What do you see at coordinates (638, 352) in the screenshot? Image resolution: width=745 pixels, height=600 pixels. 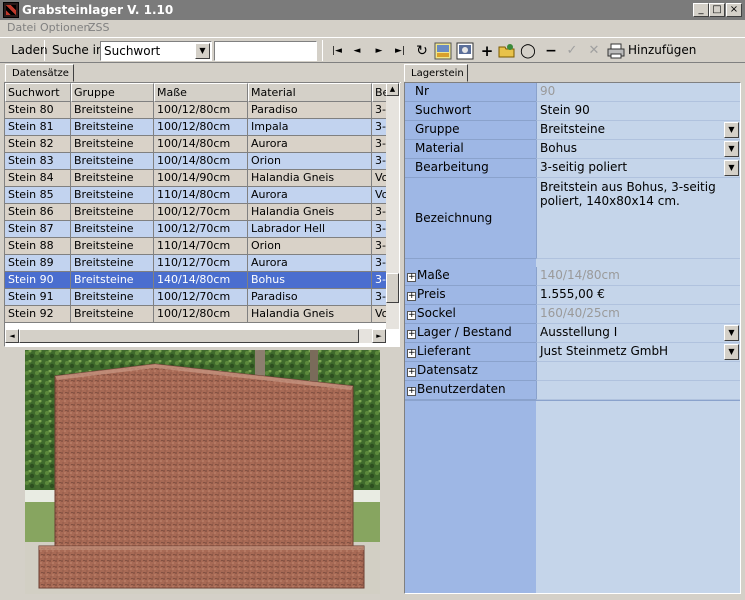 I see `group-value: Just Steinmetz GmbH ▼` at bounding box center [638, 352].